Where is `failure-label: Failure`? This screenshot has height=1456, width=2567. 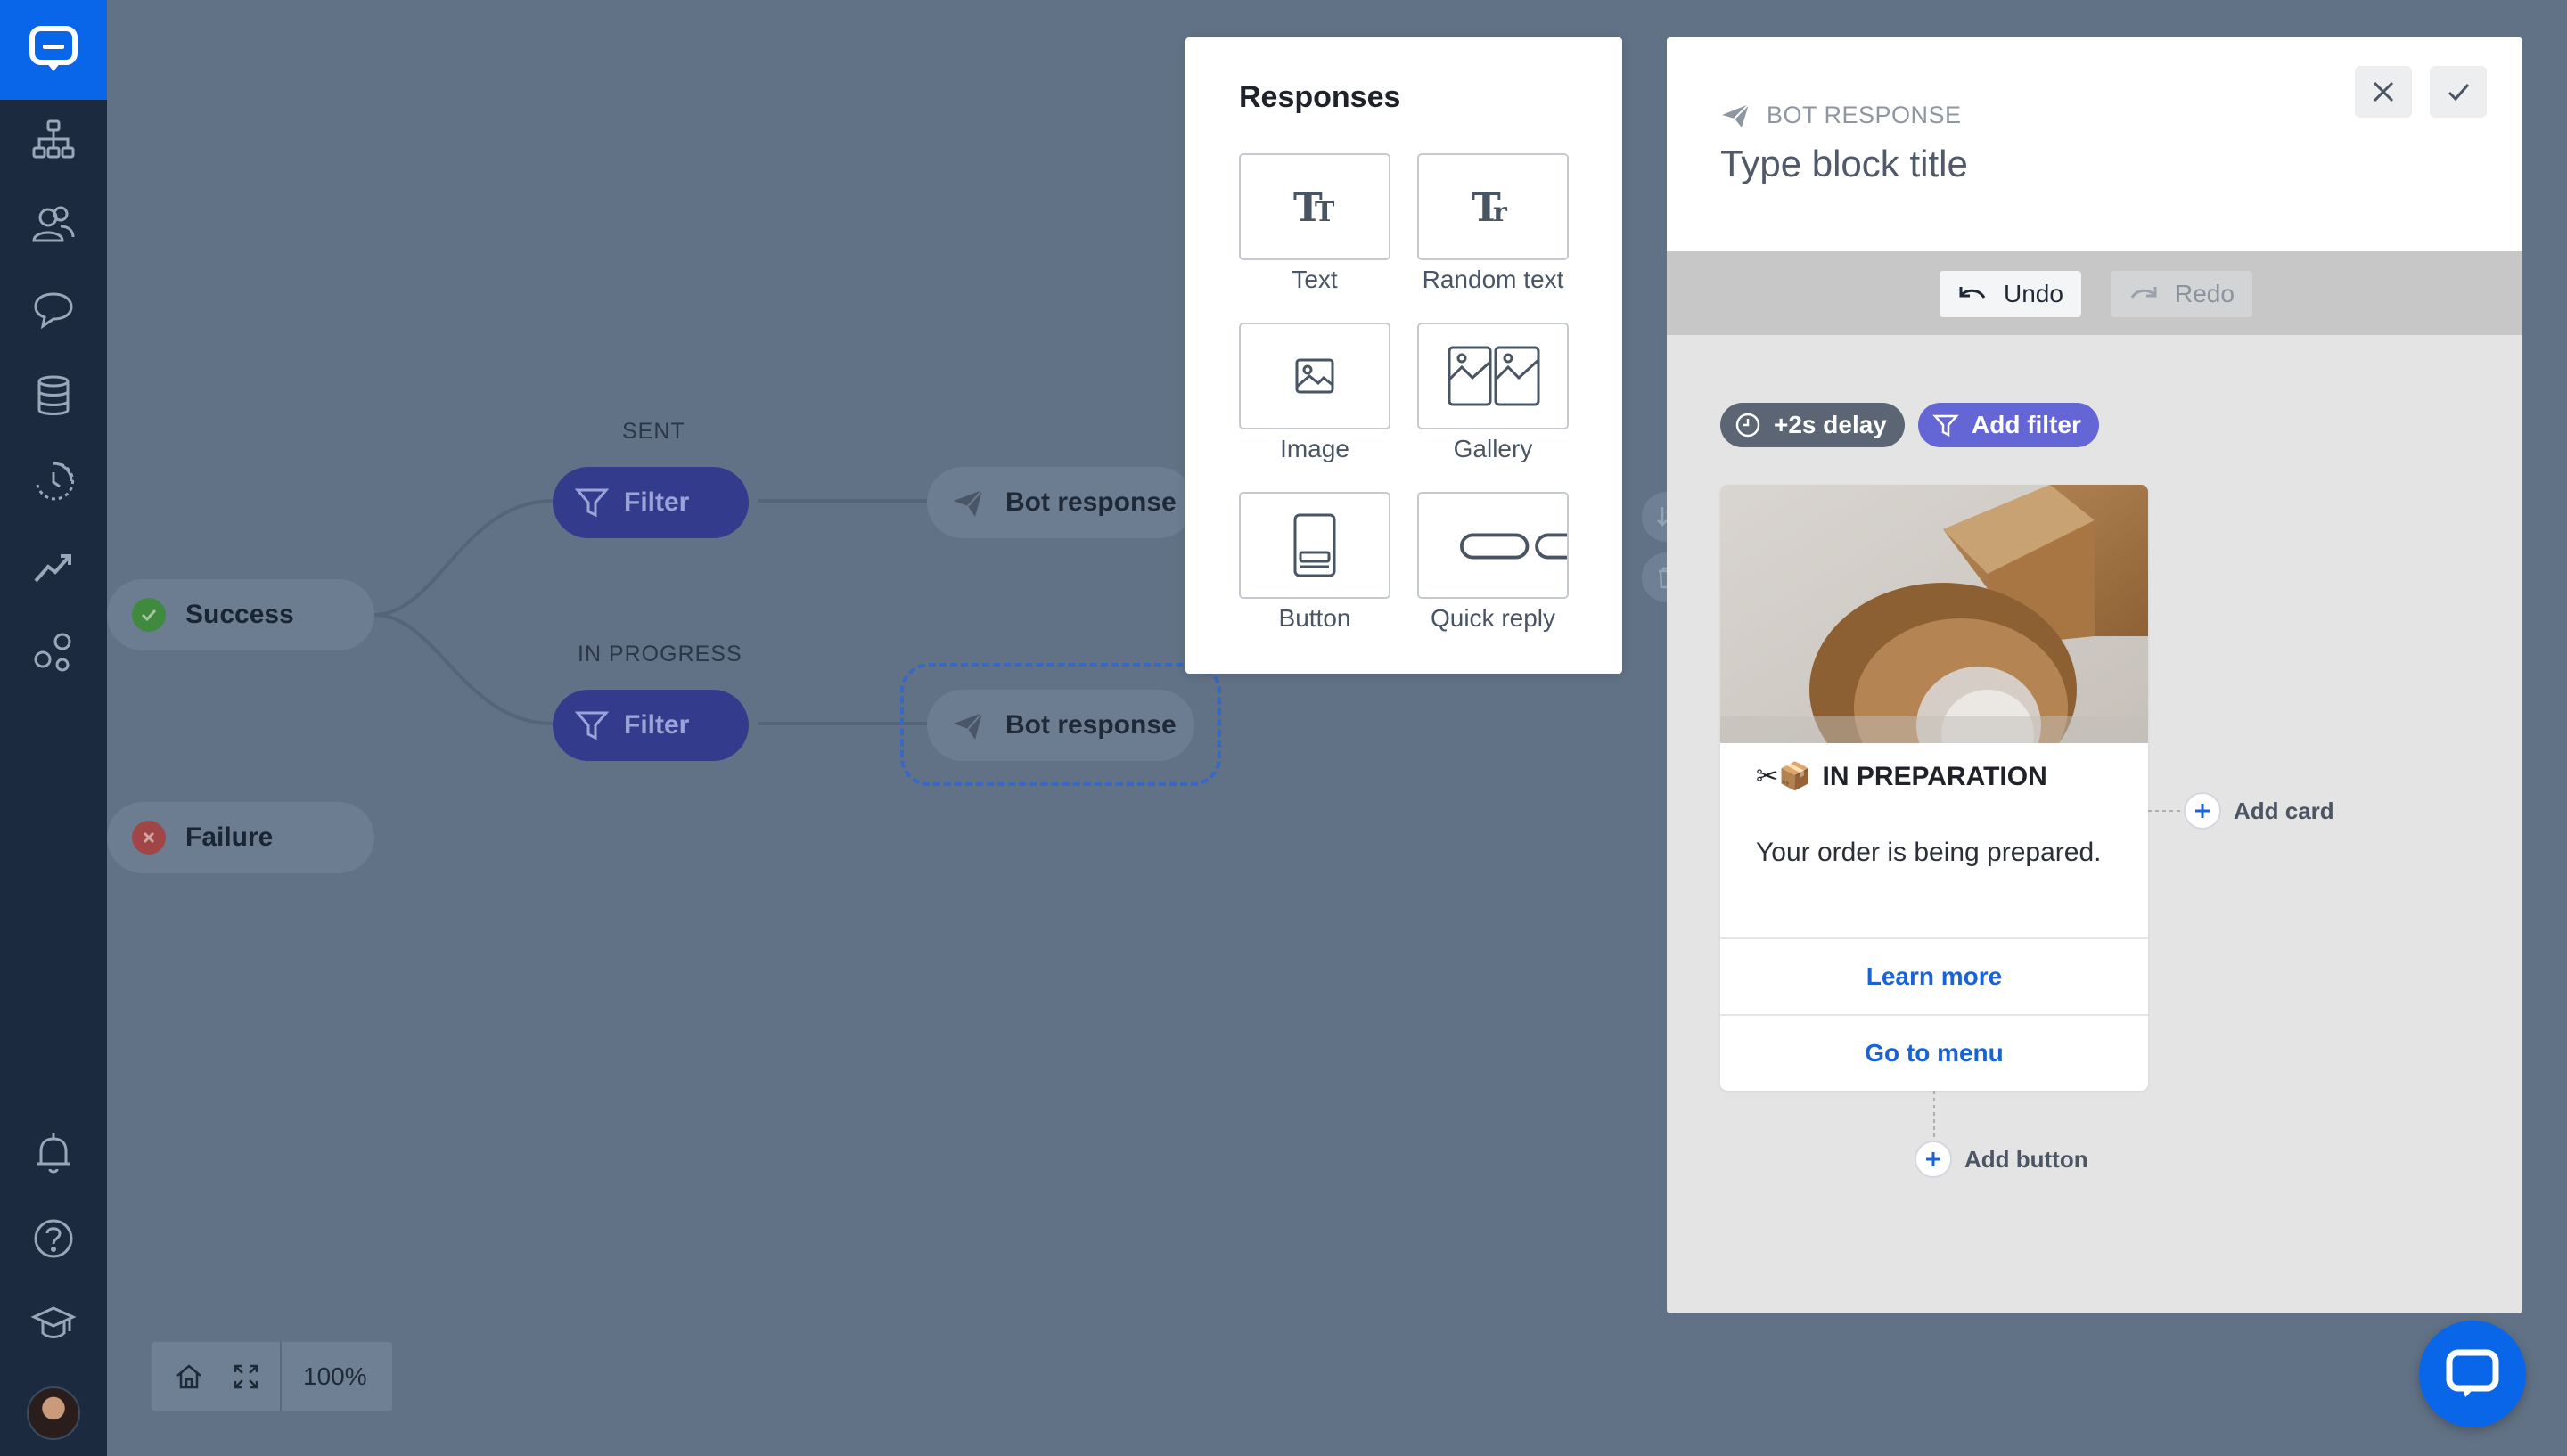 failure-label: Failure is located at coordinates (229, 837).